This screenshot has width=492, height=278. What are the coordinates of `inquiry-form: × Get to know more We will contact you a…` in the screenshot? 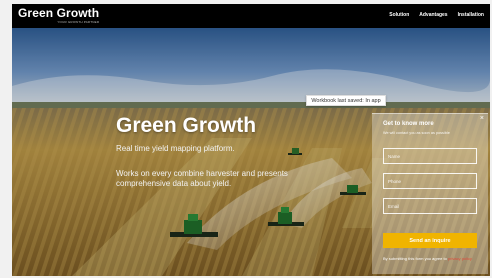 It's located at (430, 193).